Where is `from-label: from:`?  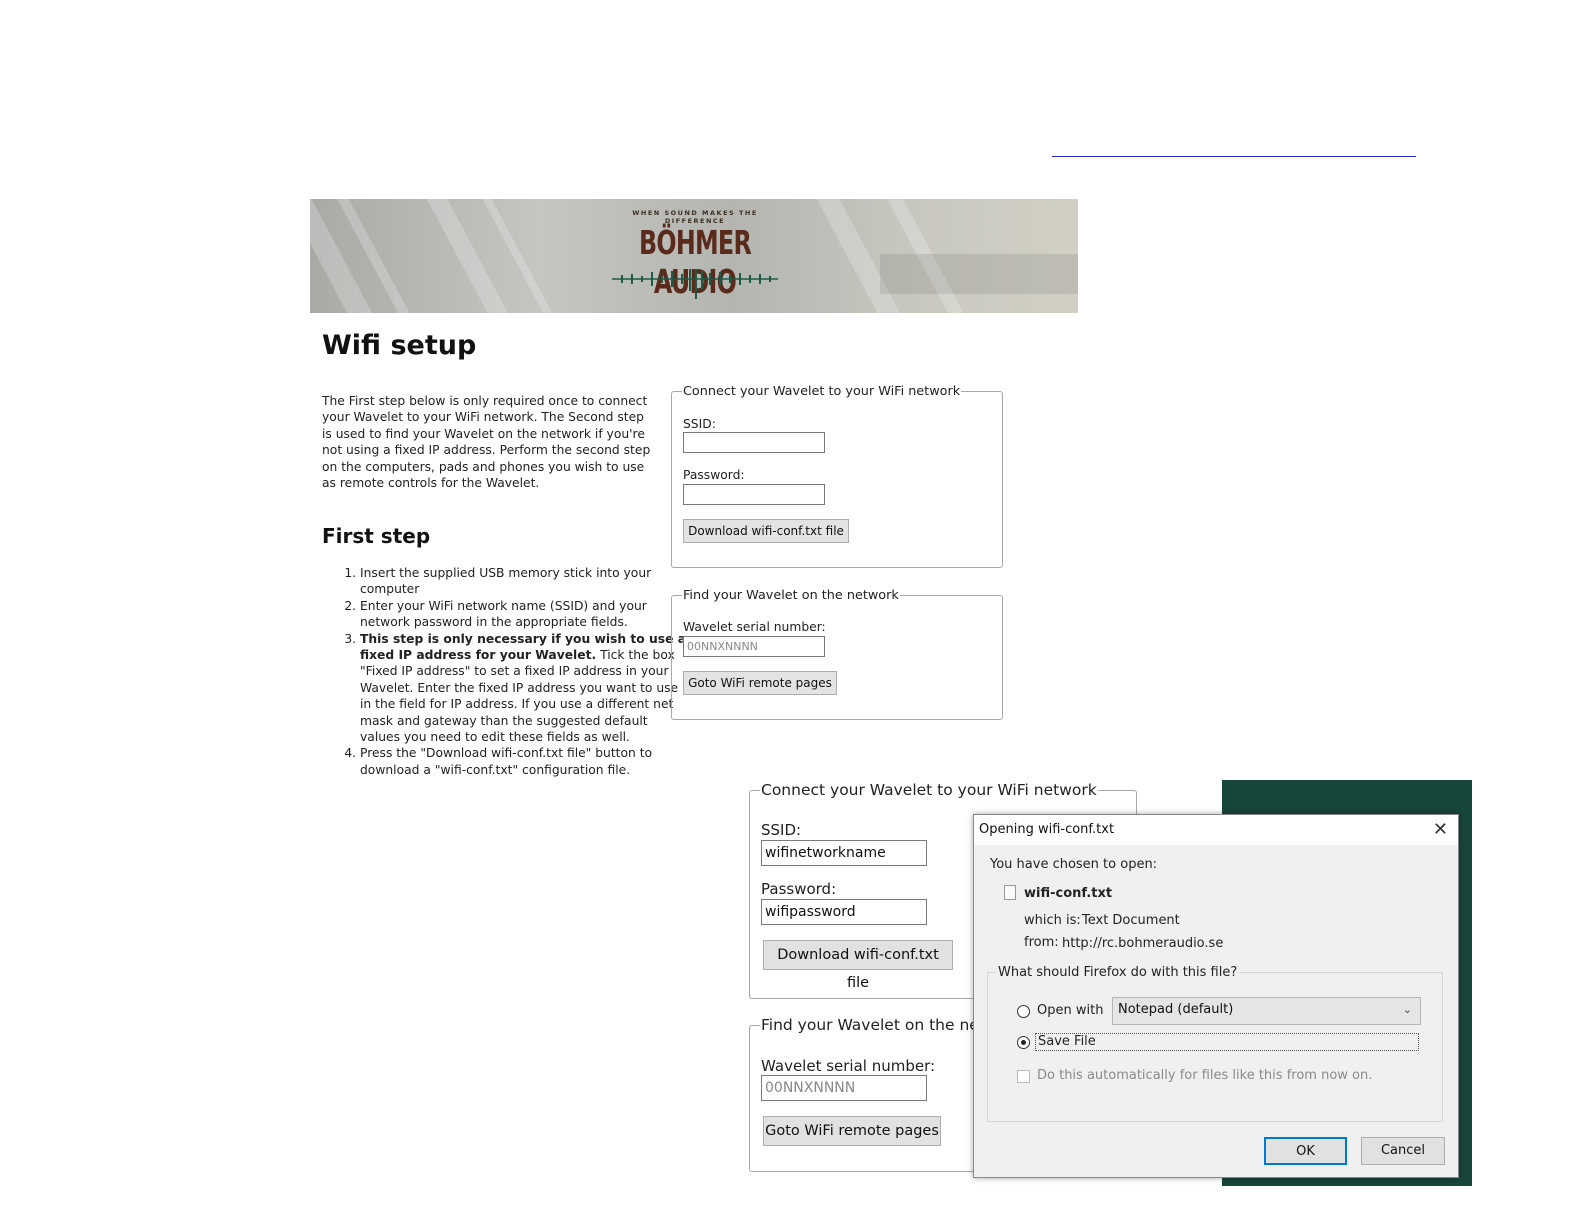 from-label: from: is located at coordinates (1041, 942).